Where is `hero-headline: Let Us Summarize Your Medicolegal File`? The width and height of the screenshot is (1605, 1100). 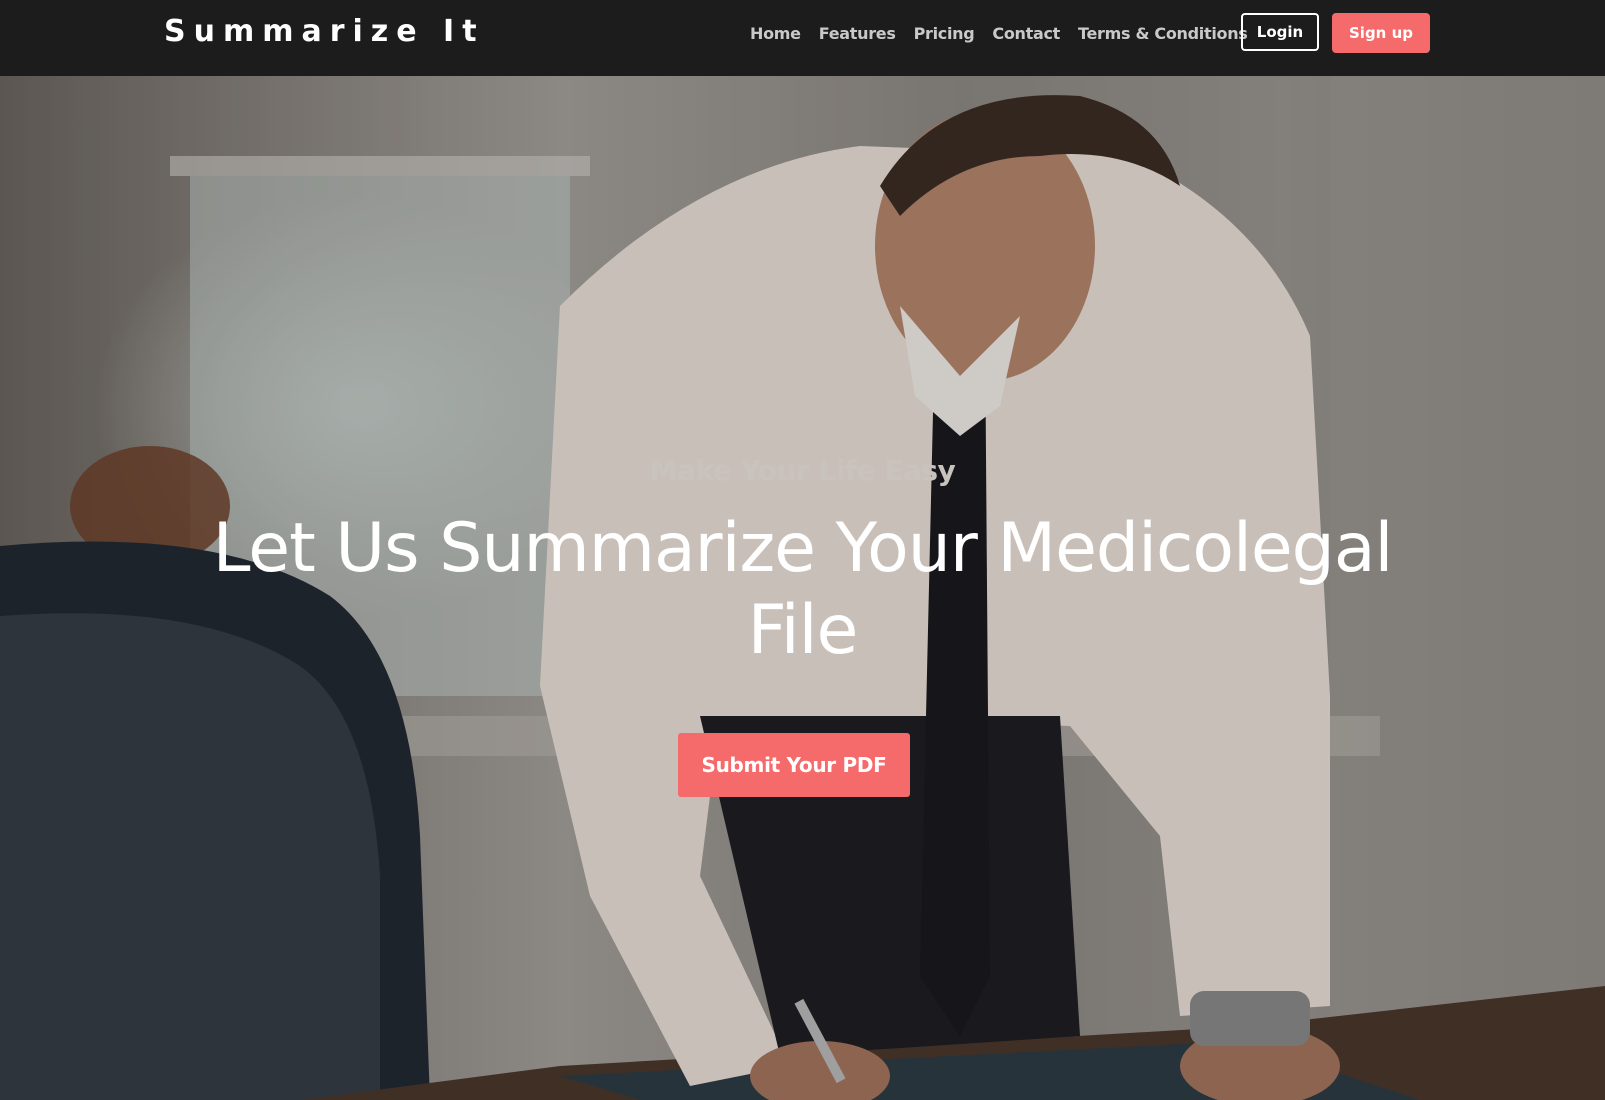 hero-headline: Let Us Summarize Your Medicolegal File is located at coordinates (803, 589).